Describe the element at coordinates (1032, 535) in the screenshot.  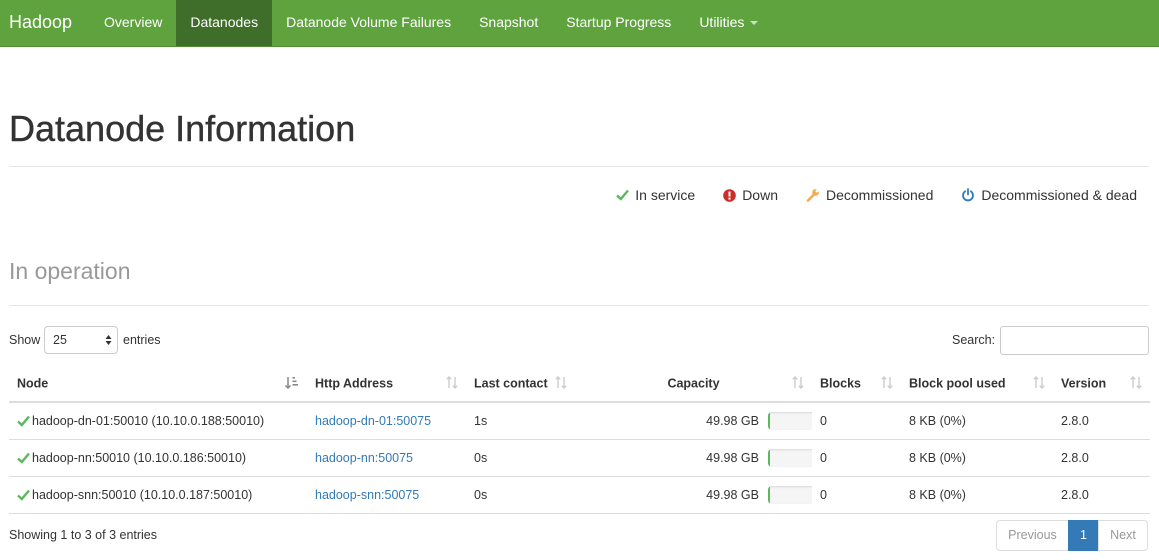
I see `previous-page-button: Previous` at that location.